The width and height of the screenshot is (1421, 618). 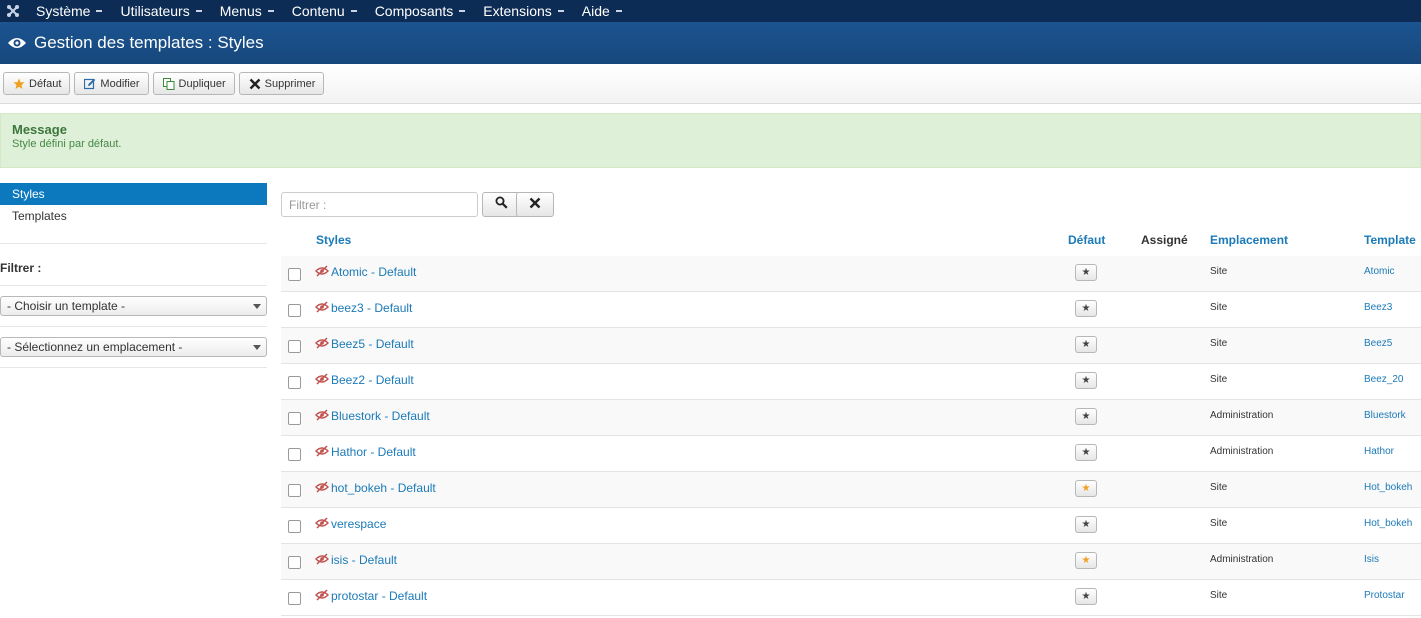 What do you see at coordinates (133, 306) in the screenshot?
I see `template-select: - Choisir un template -` at bounding box center [133, 306].